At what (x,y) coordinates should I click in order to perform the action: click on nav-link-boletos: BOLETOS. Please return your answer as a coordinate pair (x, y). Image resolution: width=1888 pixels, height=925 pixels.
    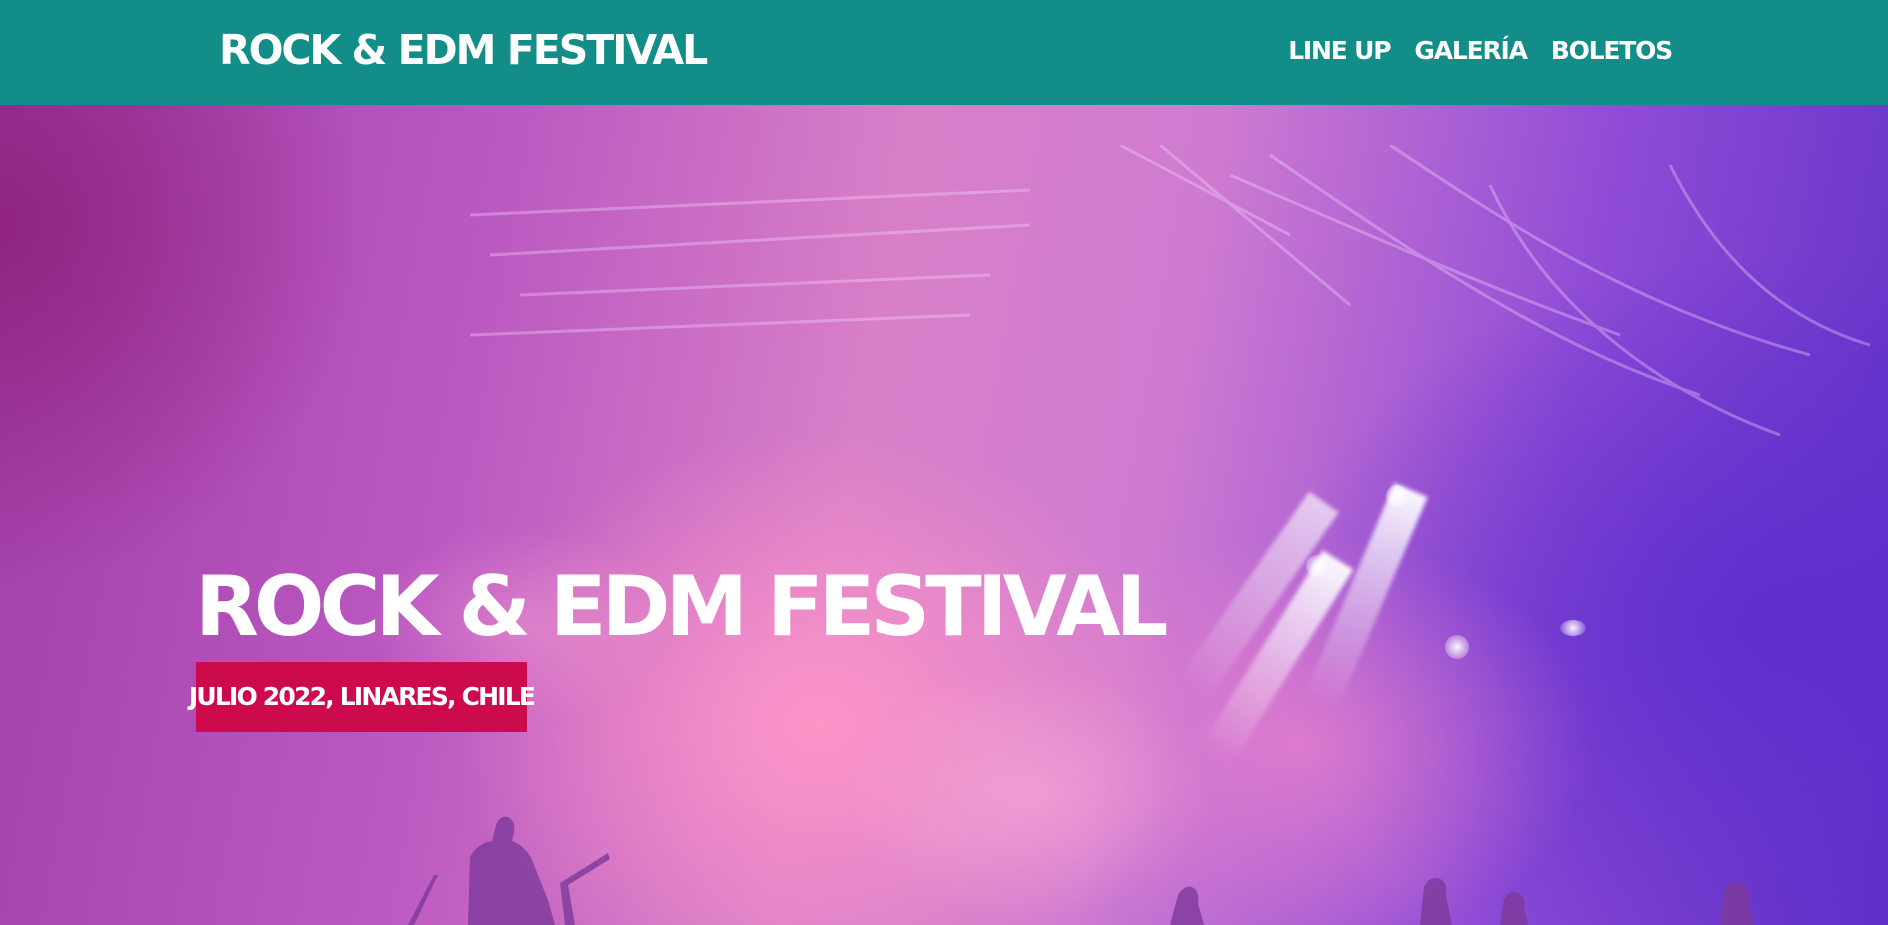
    Looking at the image, I should click on (1612, 51).